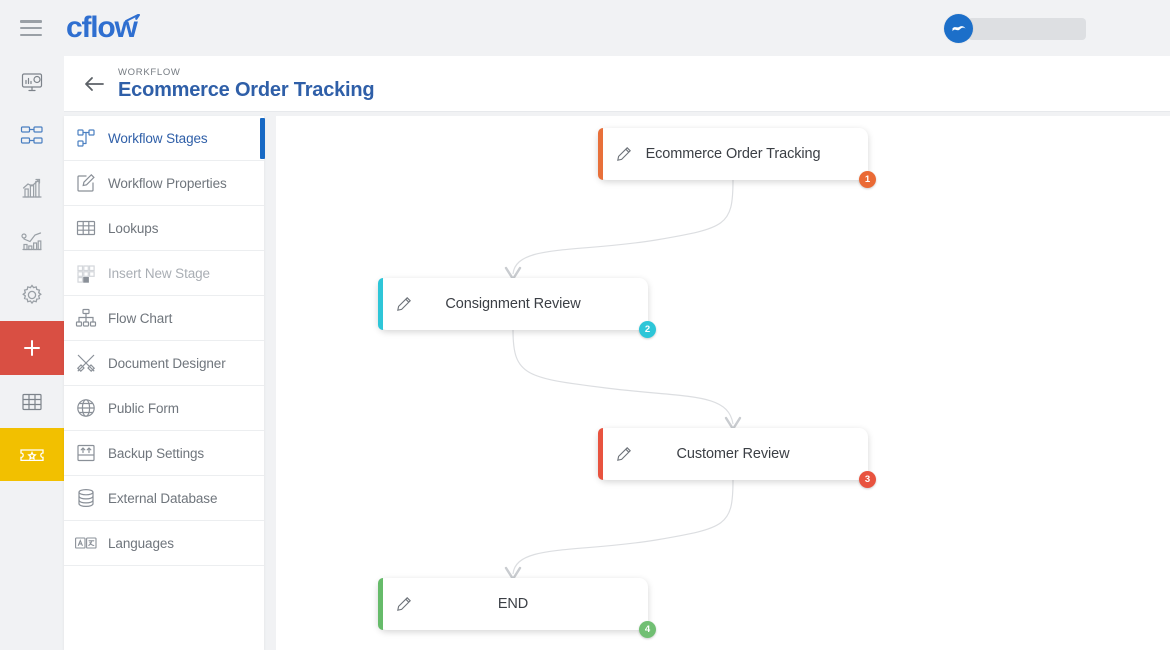 The height and width of the screenshot is (650, 1170). I want to click on sidebar-item-label: External Database, so click(163, 498).